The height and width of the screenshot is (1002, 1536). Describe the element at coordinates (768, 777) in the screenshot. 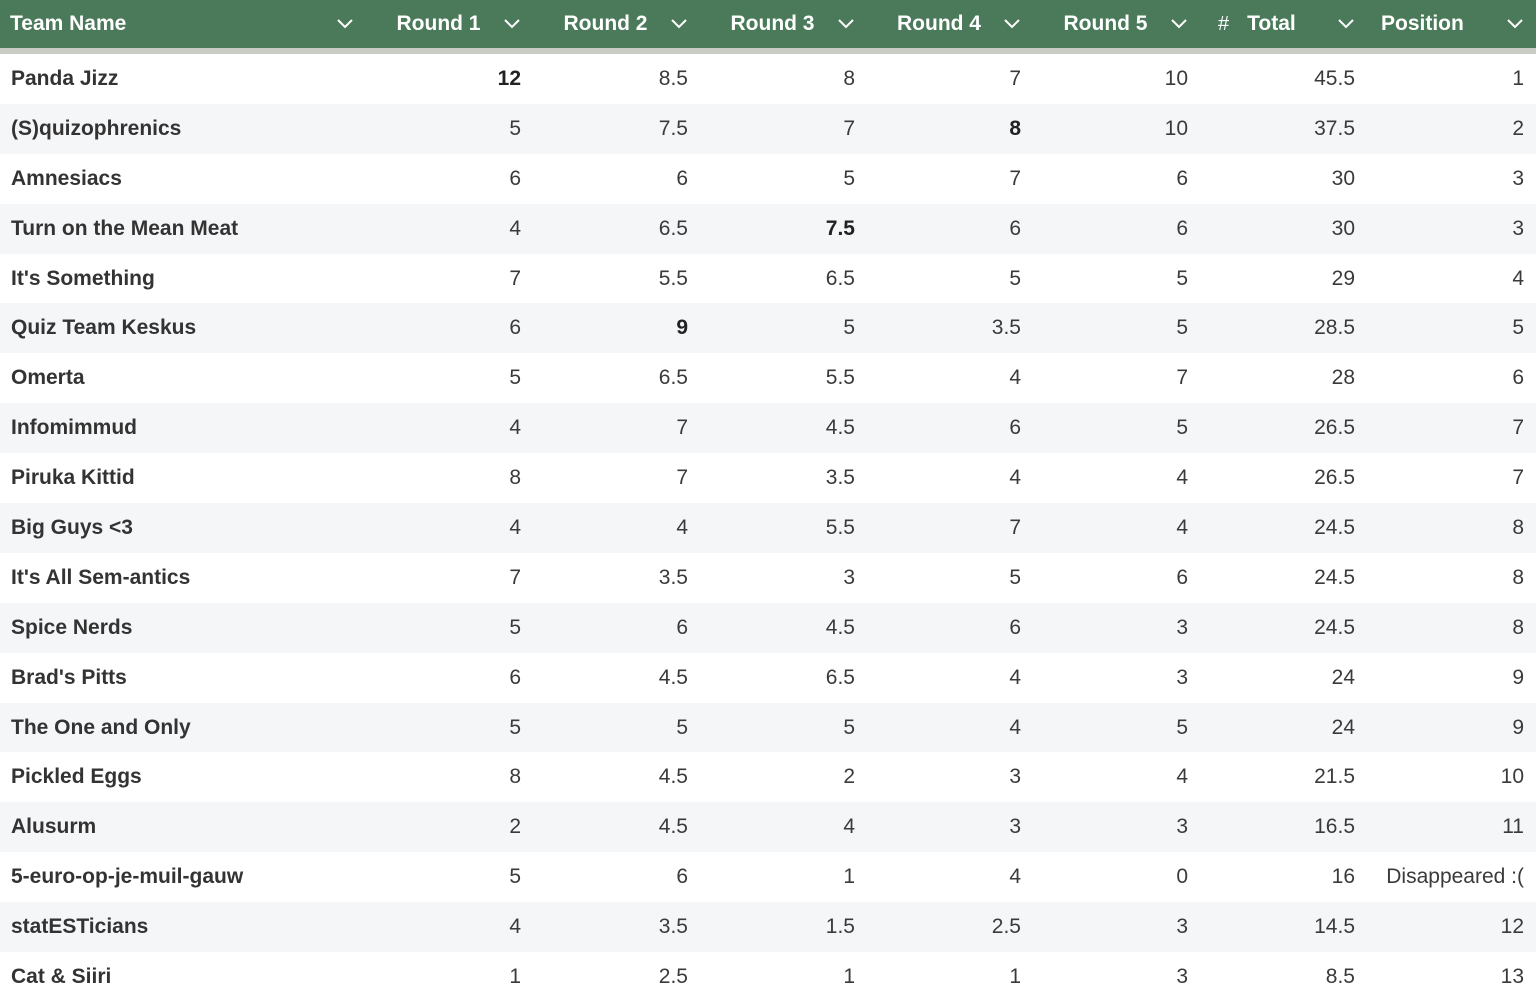

I see `table-row: Pickled Eggs 8 4.5 2 3 4 21.5 10` at that location.